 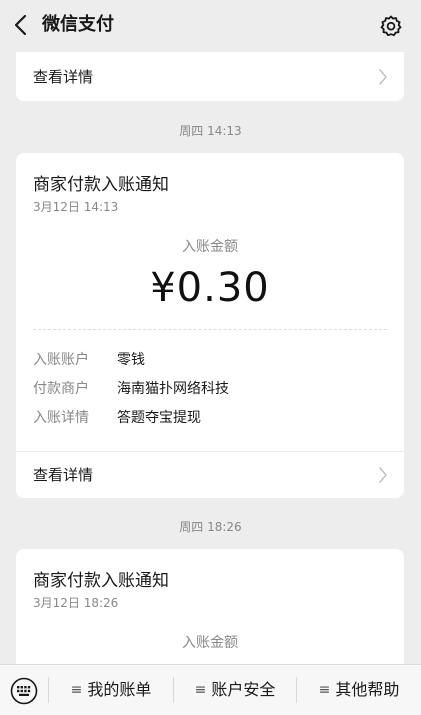 I want to click on menu-label: 其他帮助, so click(x=367, y=689).